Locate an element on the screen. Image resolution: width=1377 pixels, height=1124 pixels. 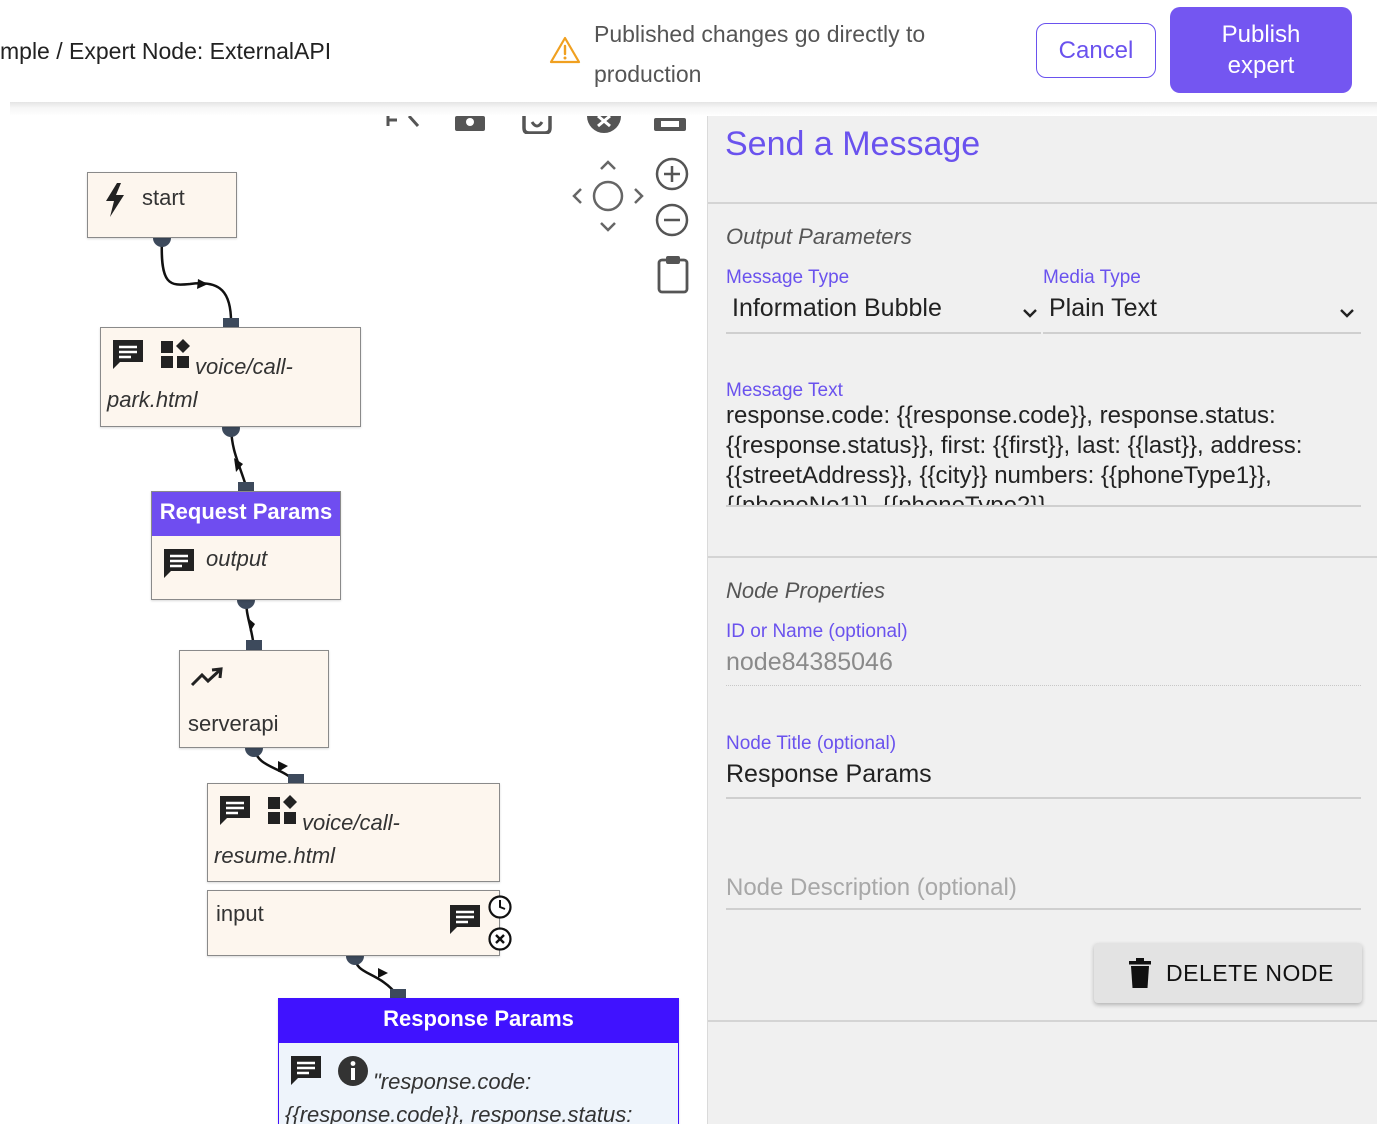
node-properties-heading: Node Properties is located at coordinates (805, 590).